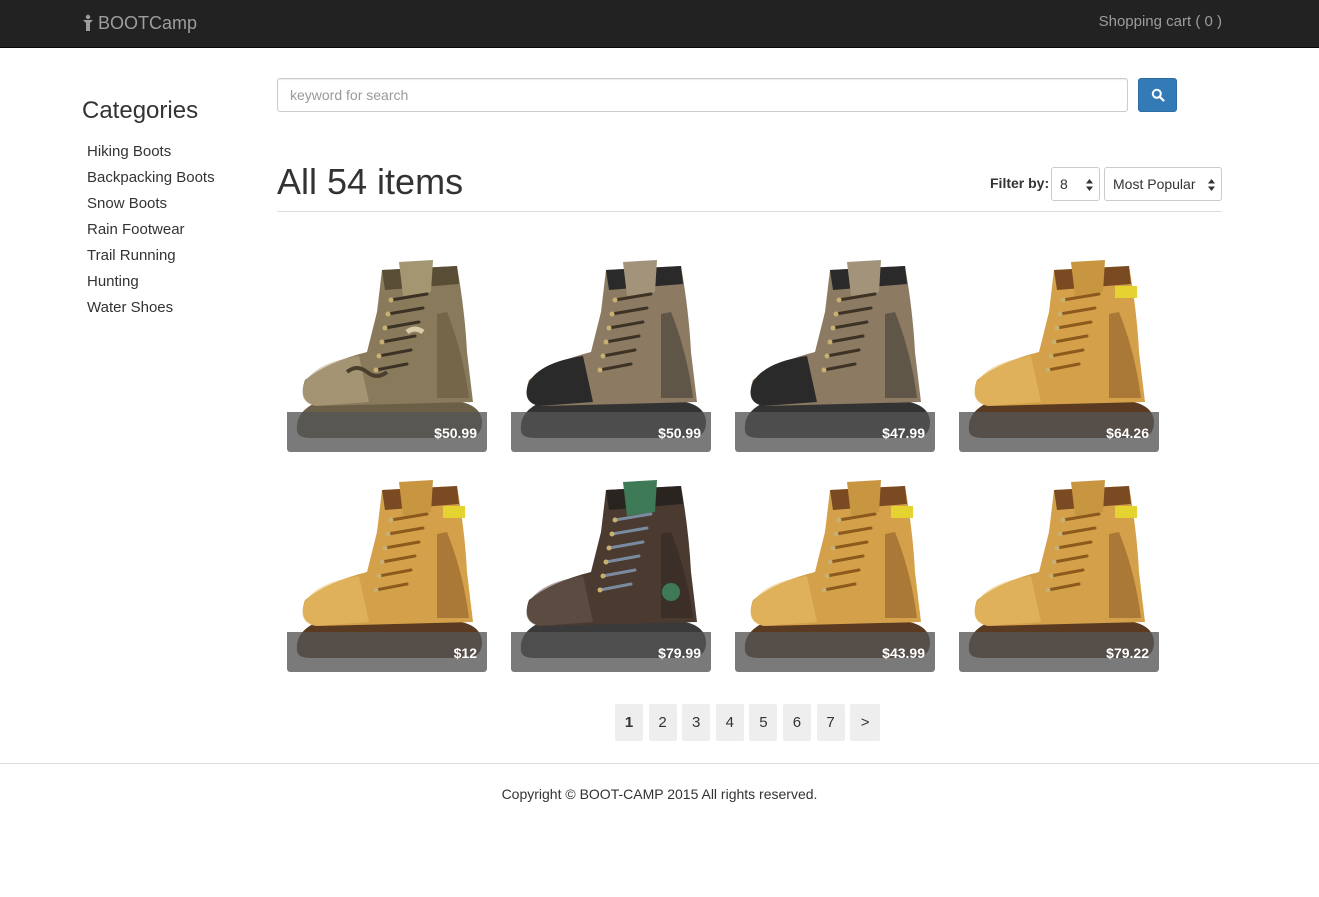 This screenshot has width=1319, height=897. What do you see at coordinates (387, 572) in the screenshot?
I see `product-card: $12` at bounding box center [387, 572].